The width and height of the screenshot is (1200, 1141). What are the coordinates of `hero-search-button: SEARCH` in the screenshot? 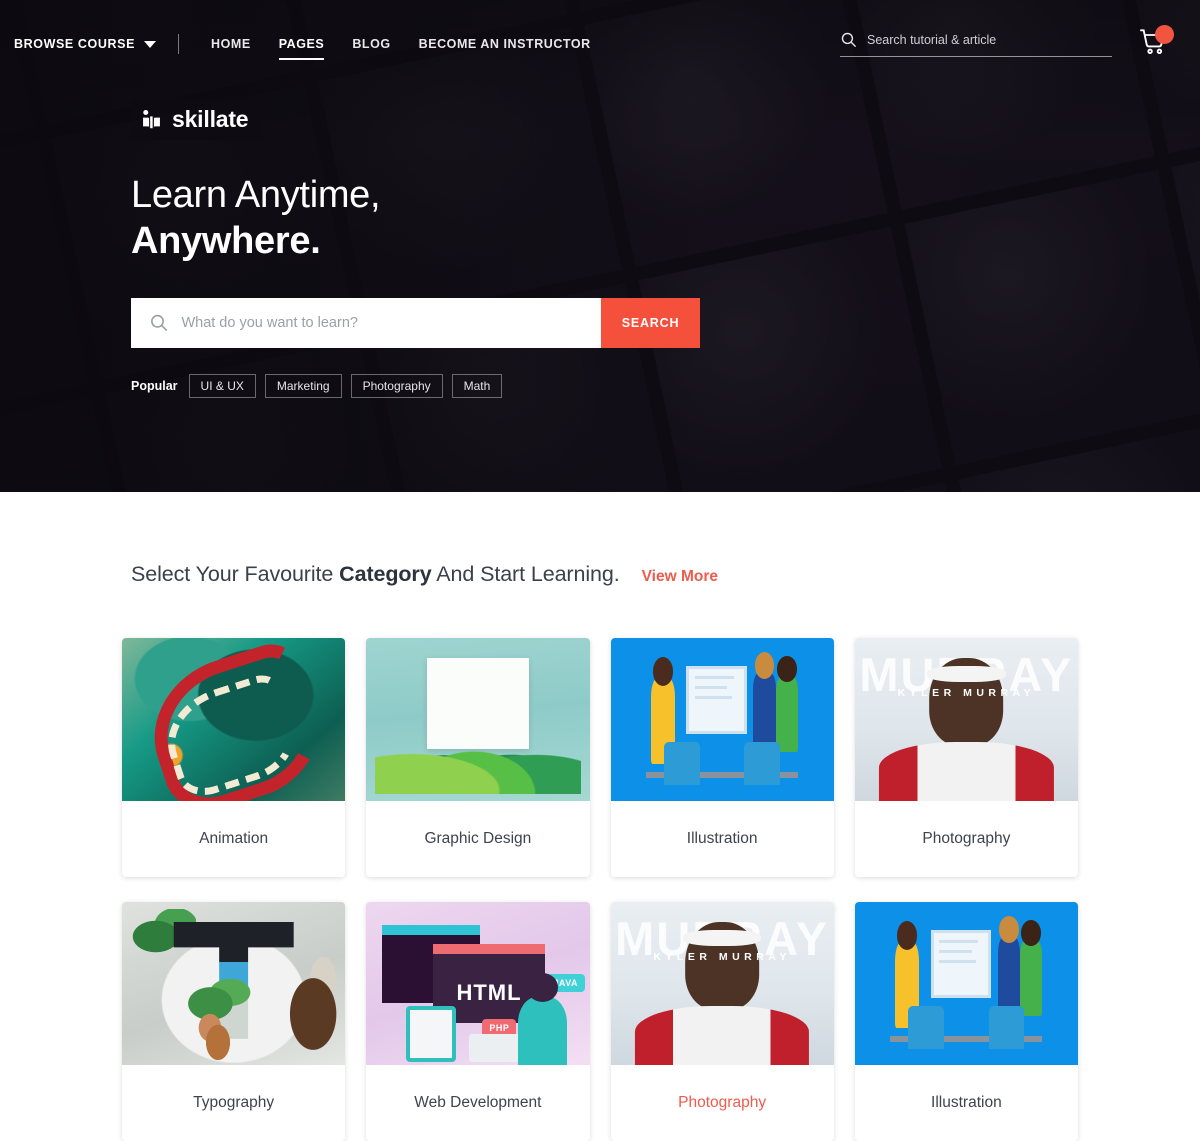 It's located at (650, 322).